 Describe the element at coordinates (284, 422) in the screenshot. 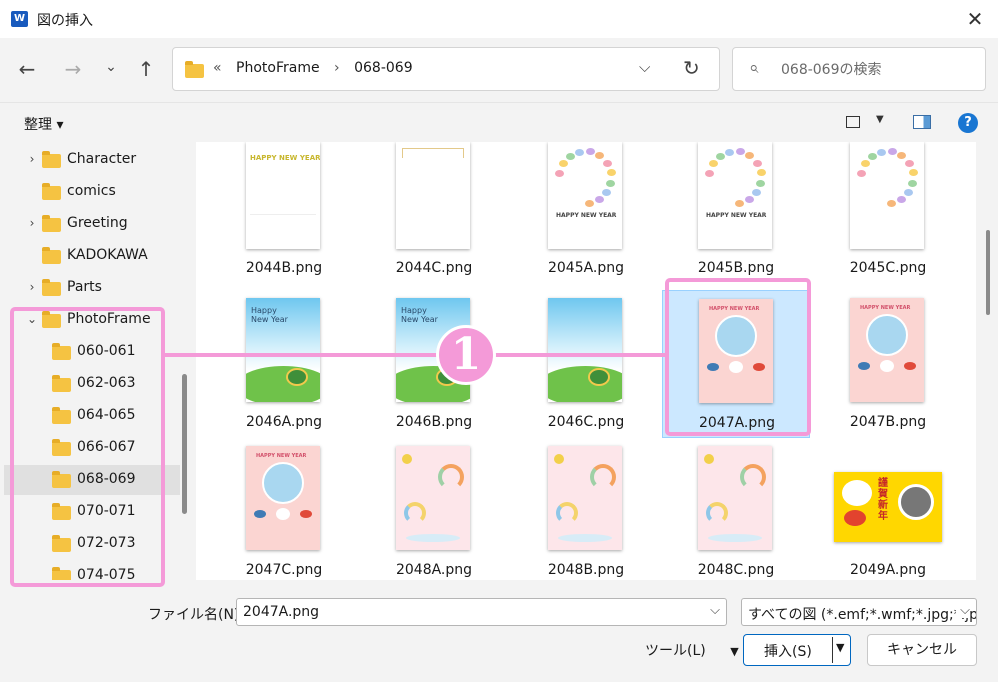

I see `file-name: 2046A.png` at that location.